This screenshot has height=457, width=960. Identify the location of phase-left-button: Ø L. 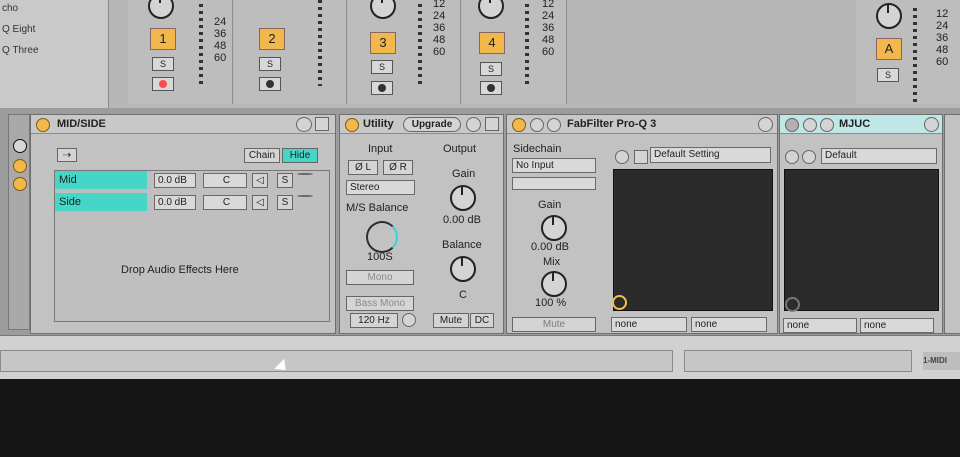
(363, 167).